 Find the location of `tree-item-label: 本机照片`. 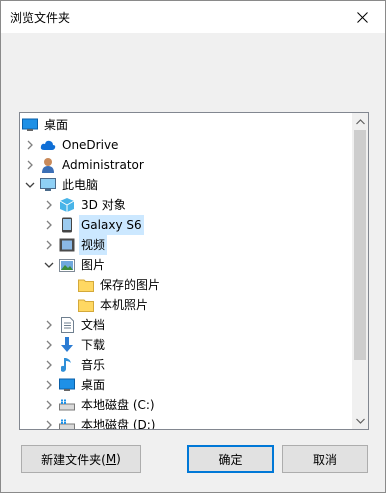

tree-item-label: 本机照片 is located at coordinates (124, 305).